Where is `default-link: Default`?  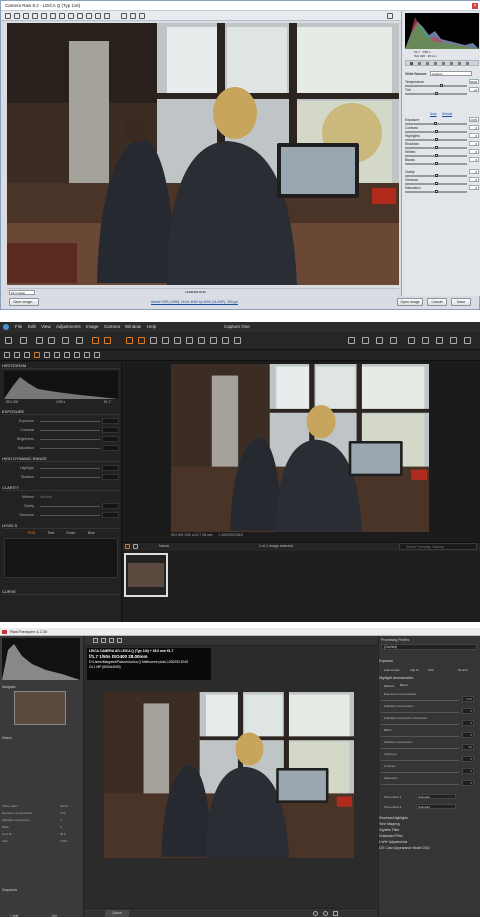 default-link: Default is located at coordinates (447, 114).